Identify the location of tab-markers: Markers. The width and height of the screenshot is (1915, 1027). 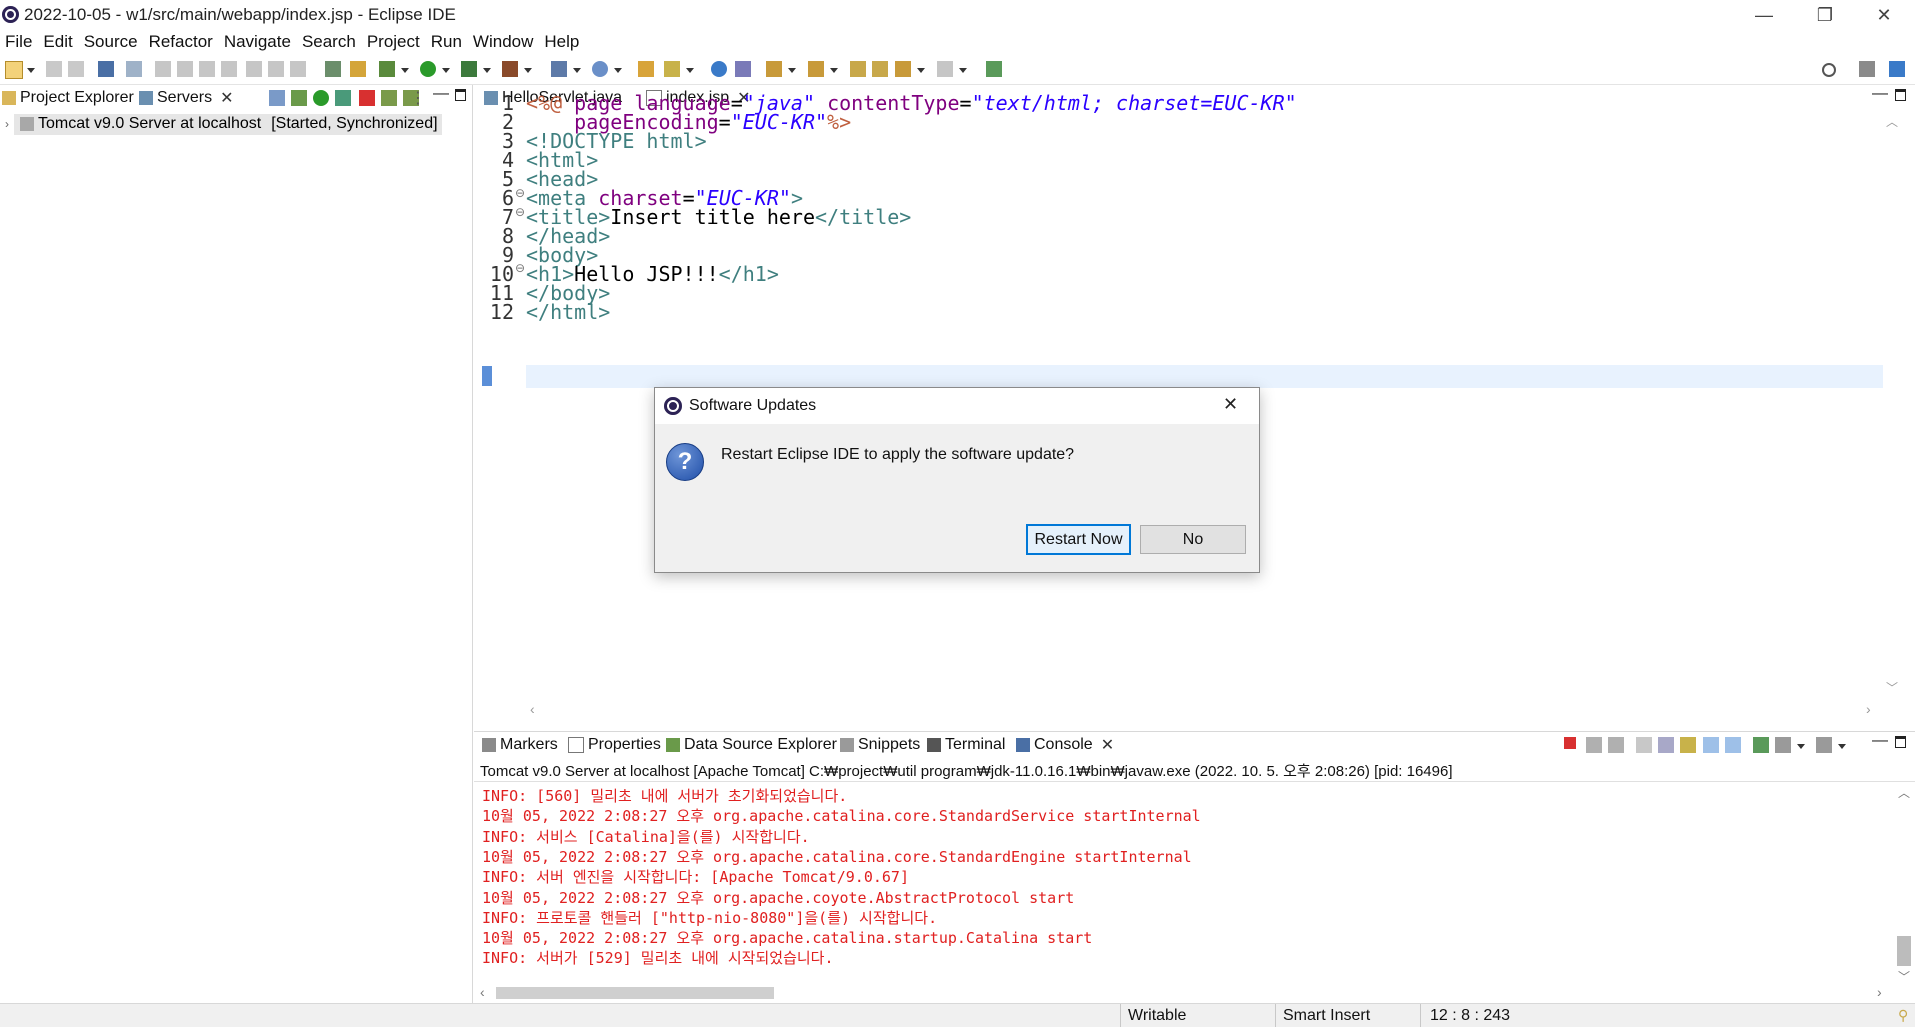
(520, 745).